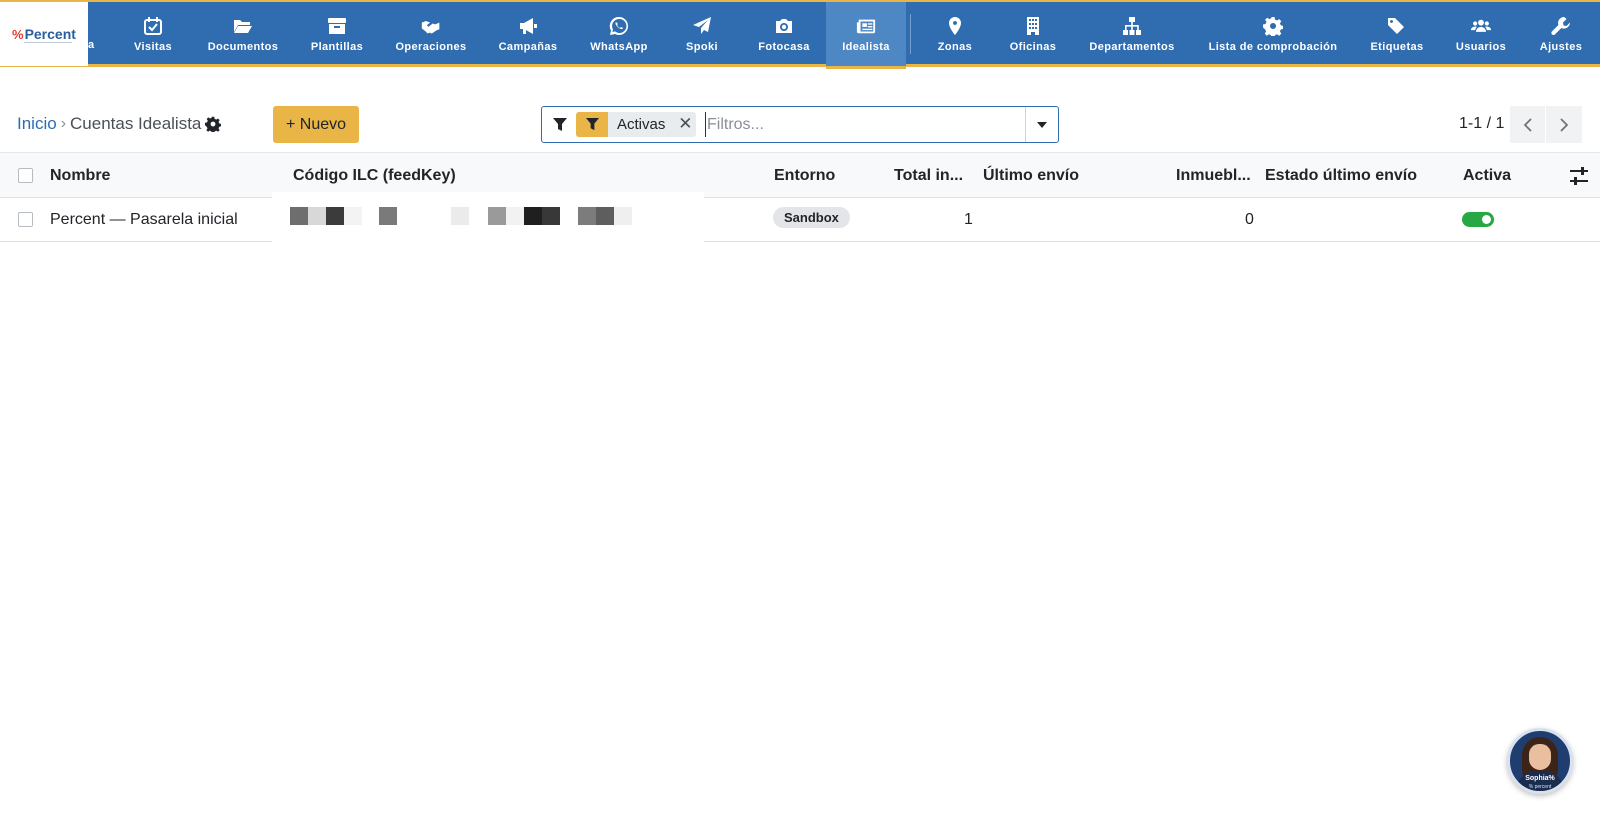 Image resolution: width=1600 pixels, height=821 pixels. Describe the element at coordinates (1579, 176) in the screenshot. I see `column-settings-icon` at that location.